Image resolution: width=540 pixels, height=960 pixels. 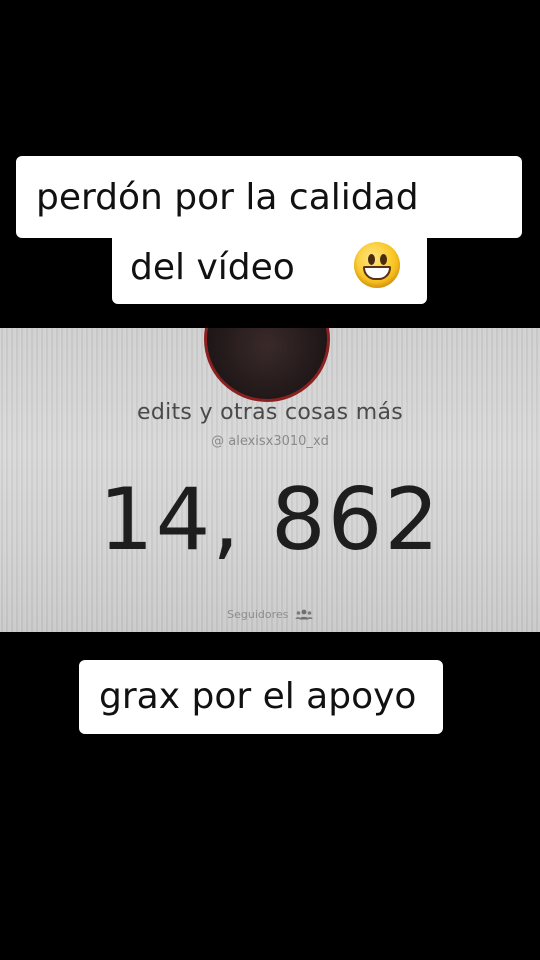 What do you see at coordinates (270, 520) in the screenshot?
I see `follower-count: 14, 862` at bounding box center [270, 520].